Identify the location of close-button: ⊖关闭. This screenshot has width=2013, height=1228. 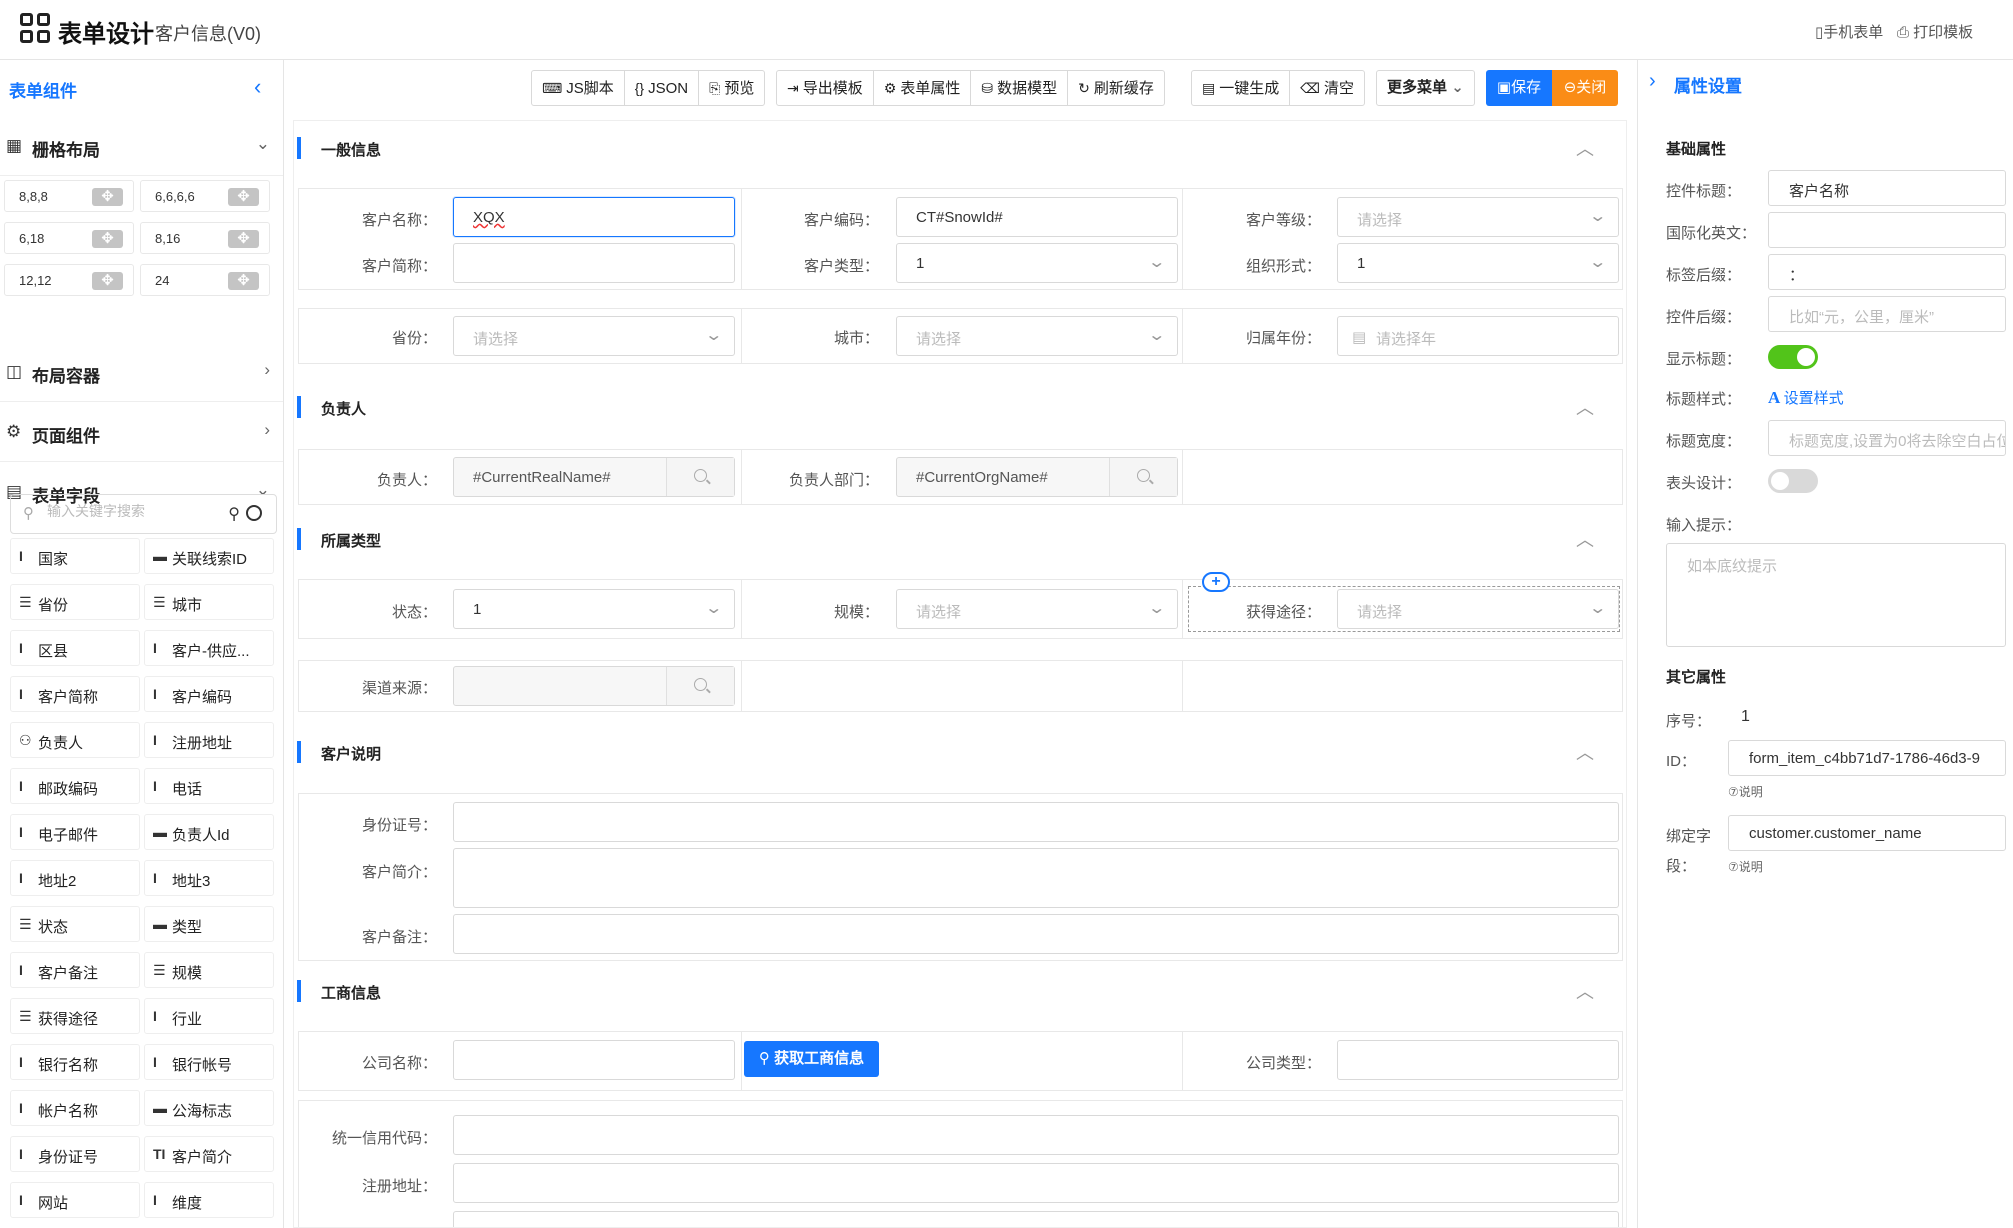
(1585, 88).